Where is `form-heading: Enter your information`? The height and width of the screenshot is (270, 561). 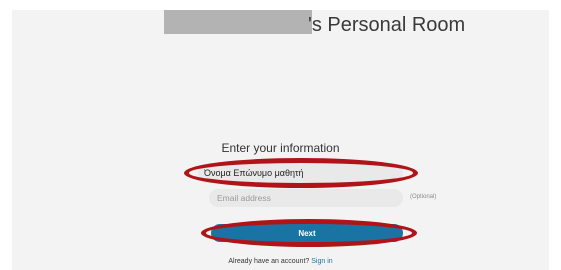
form-heading: Enter your information is located at coordinates (280, 148).